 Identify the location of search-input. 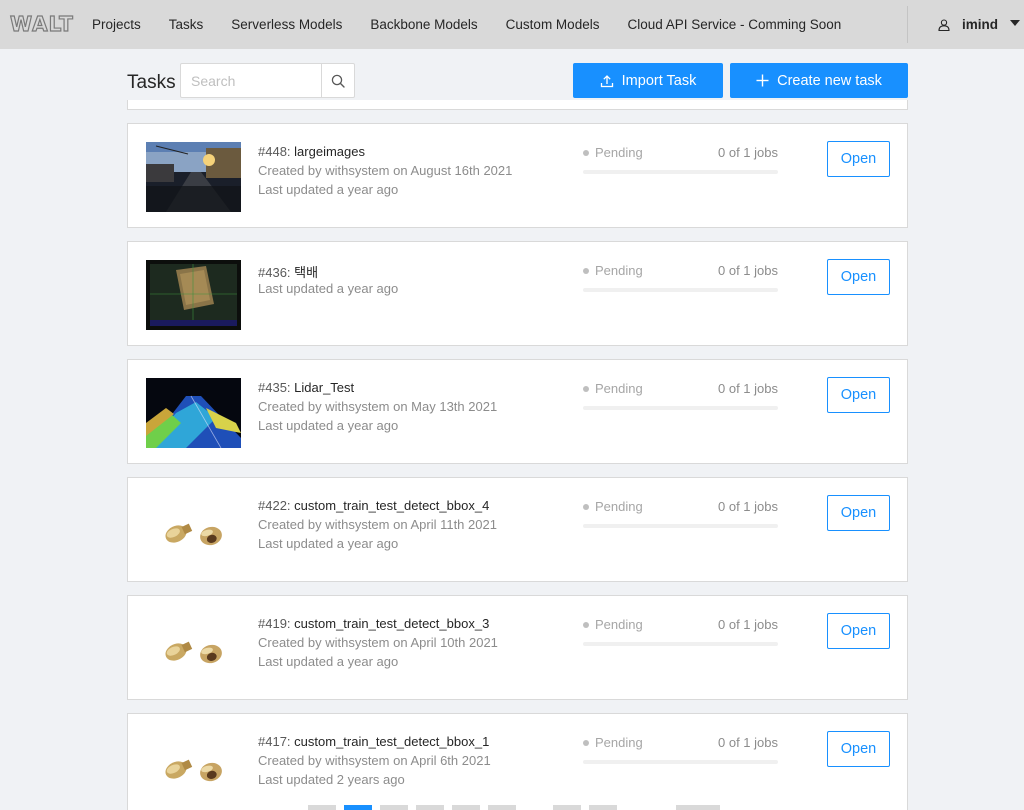
(251, 80).